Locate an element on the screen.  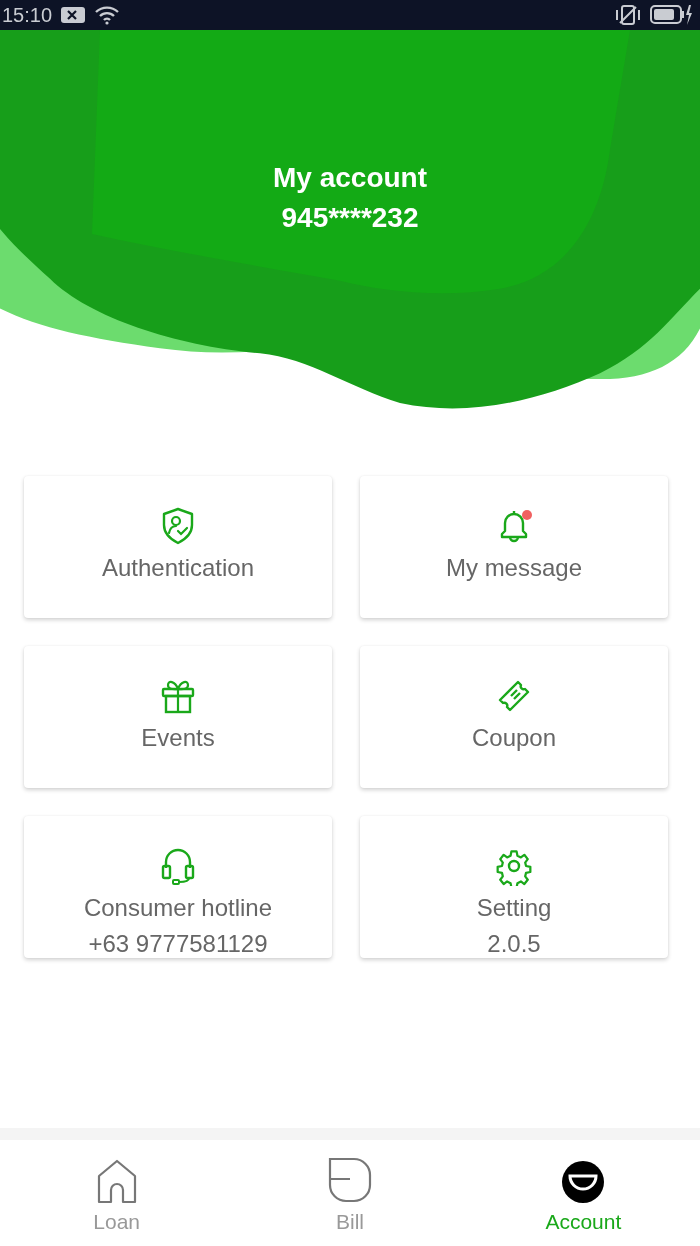
battery-charging-icon is located at coordinates (672, 15).